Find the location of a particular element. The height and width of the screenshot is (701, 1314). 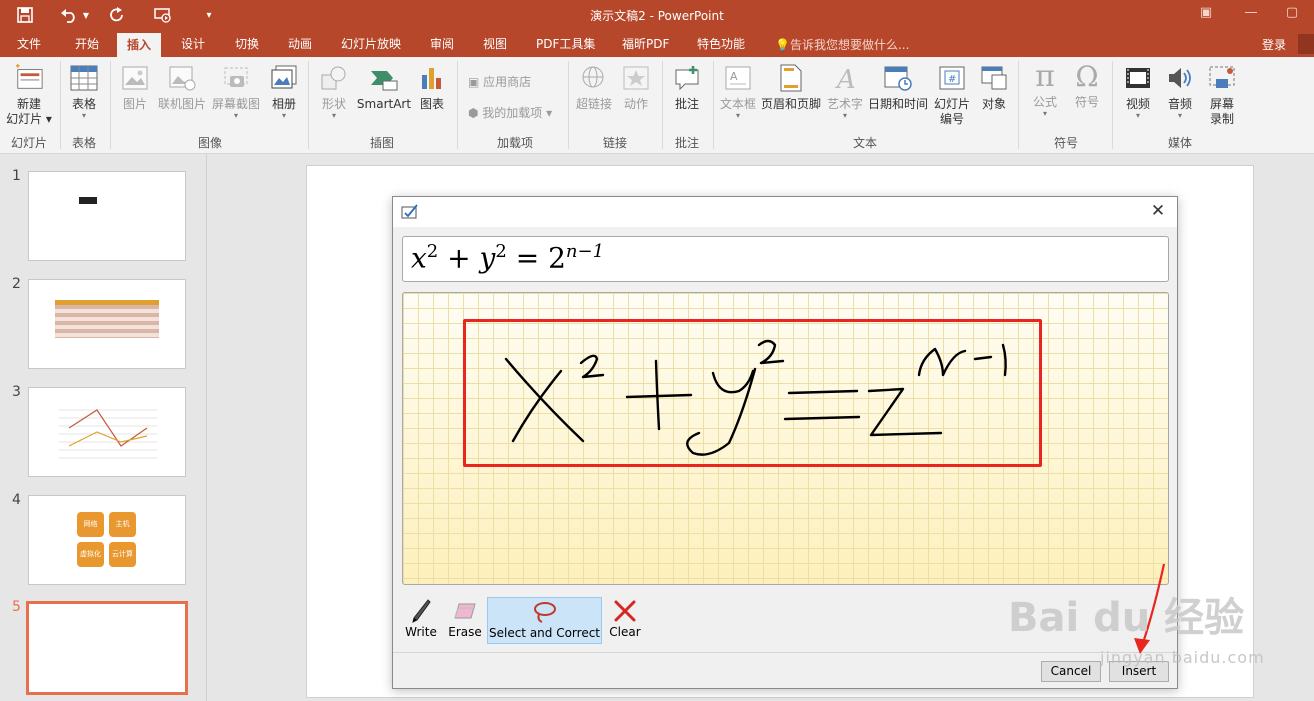

thumb-3-chart is located at coordinates (108, 434).